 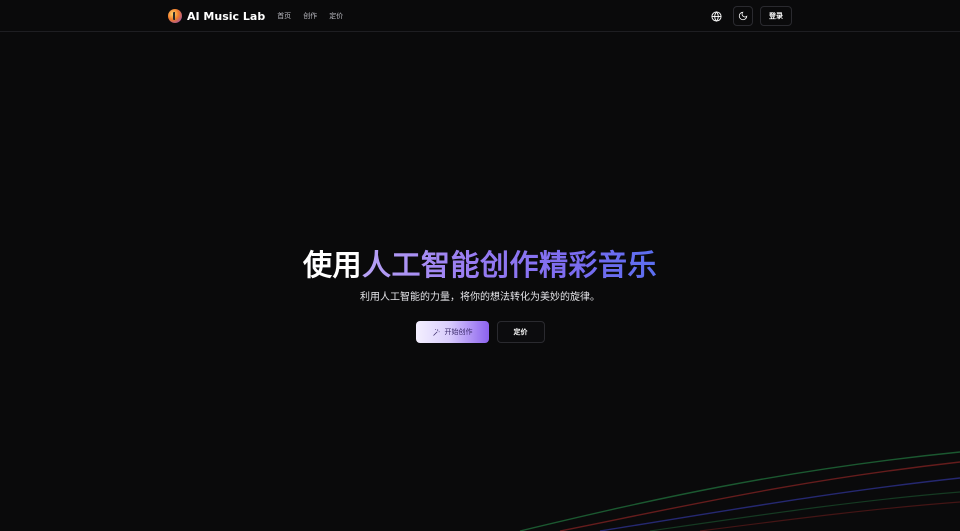 What do you see at coordinates (776, 16) in the screenshot?
I see `login-button: 登录` at bounding box center [776, 16].